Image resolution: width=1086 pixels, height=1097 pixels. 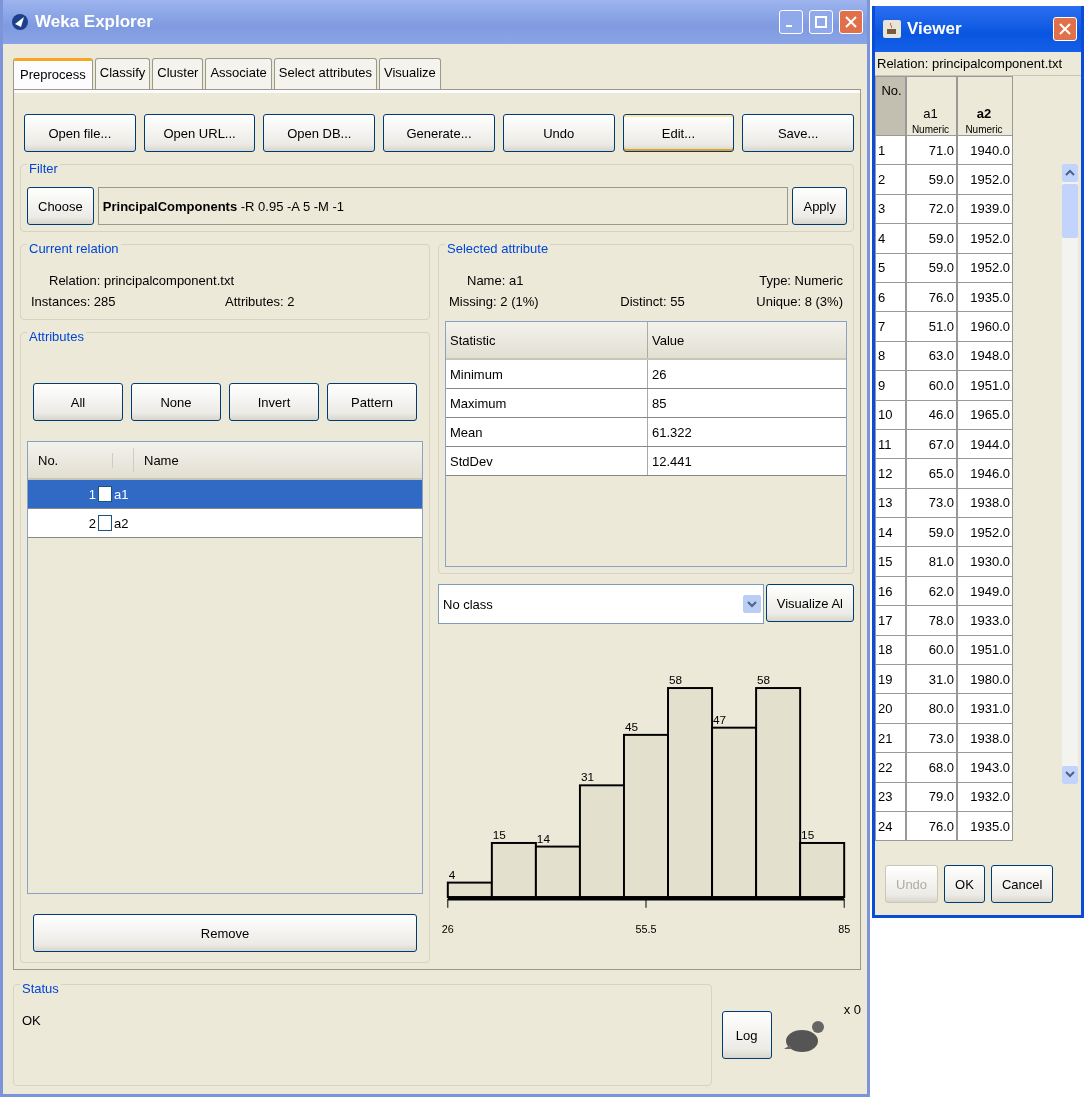 I want to click on attribute-row: 2 a2, so click(x=225, y=523).